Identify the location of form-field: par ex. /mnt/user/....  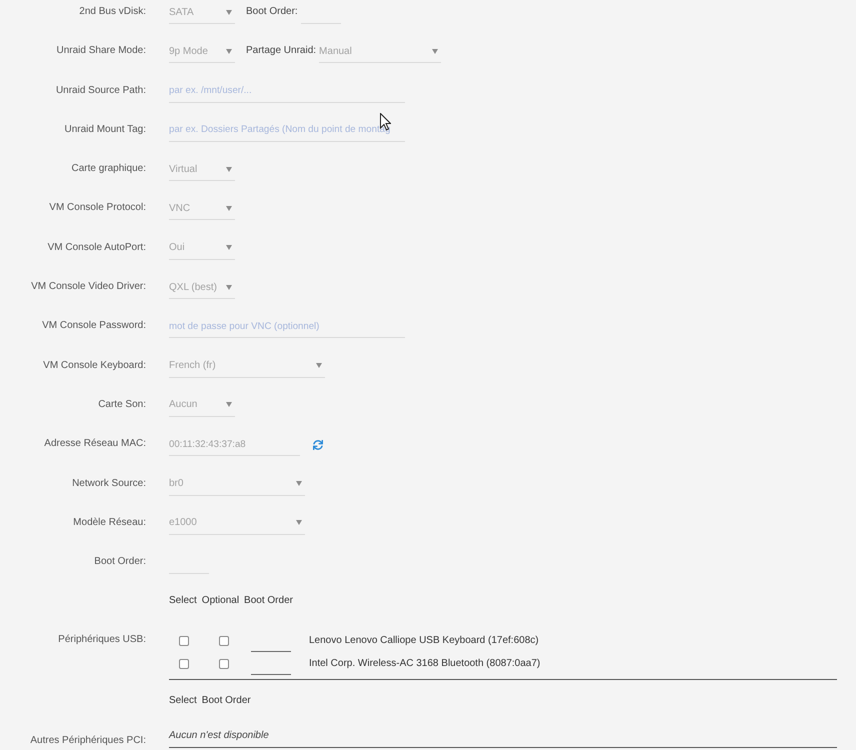
(287, 91).